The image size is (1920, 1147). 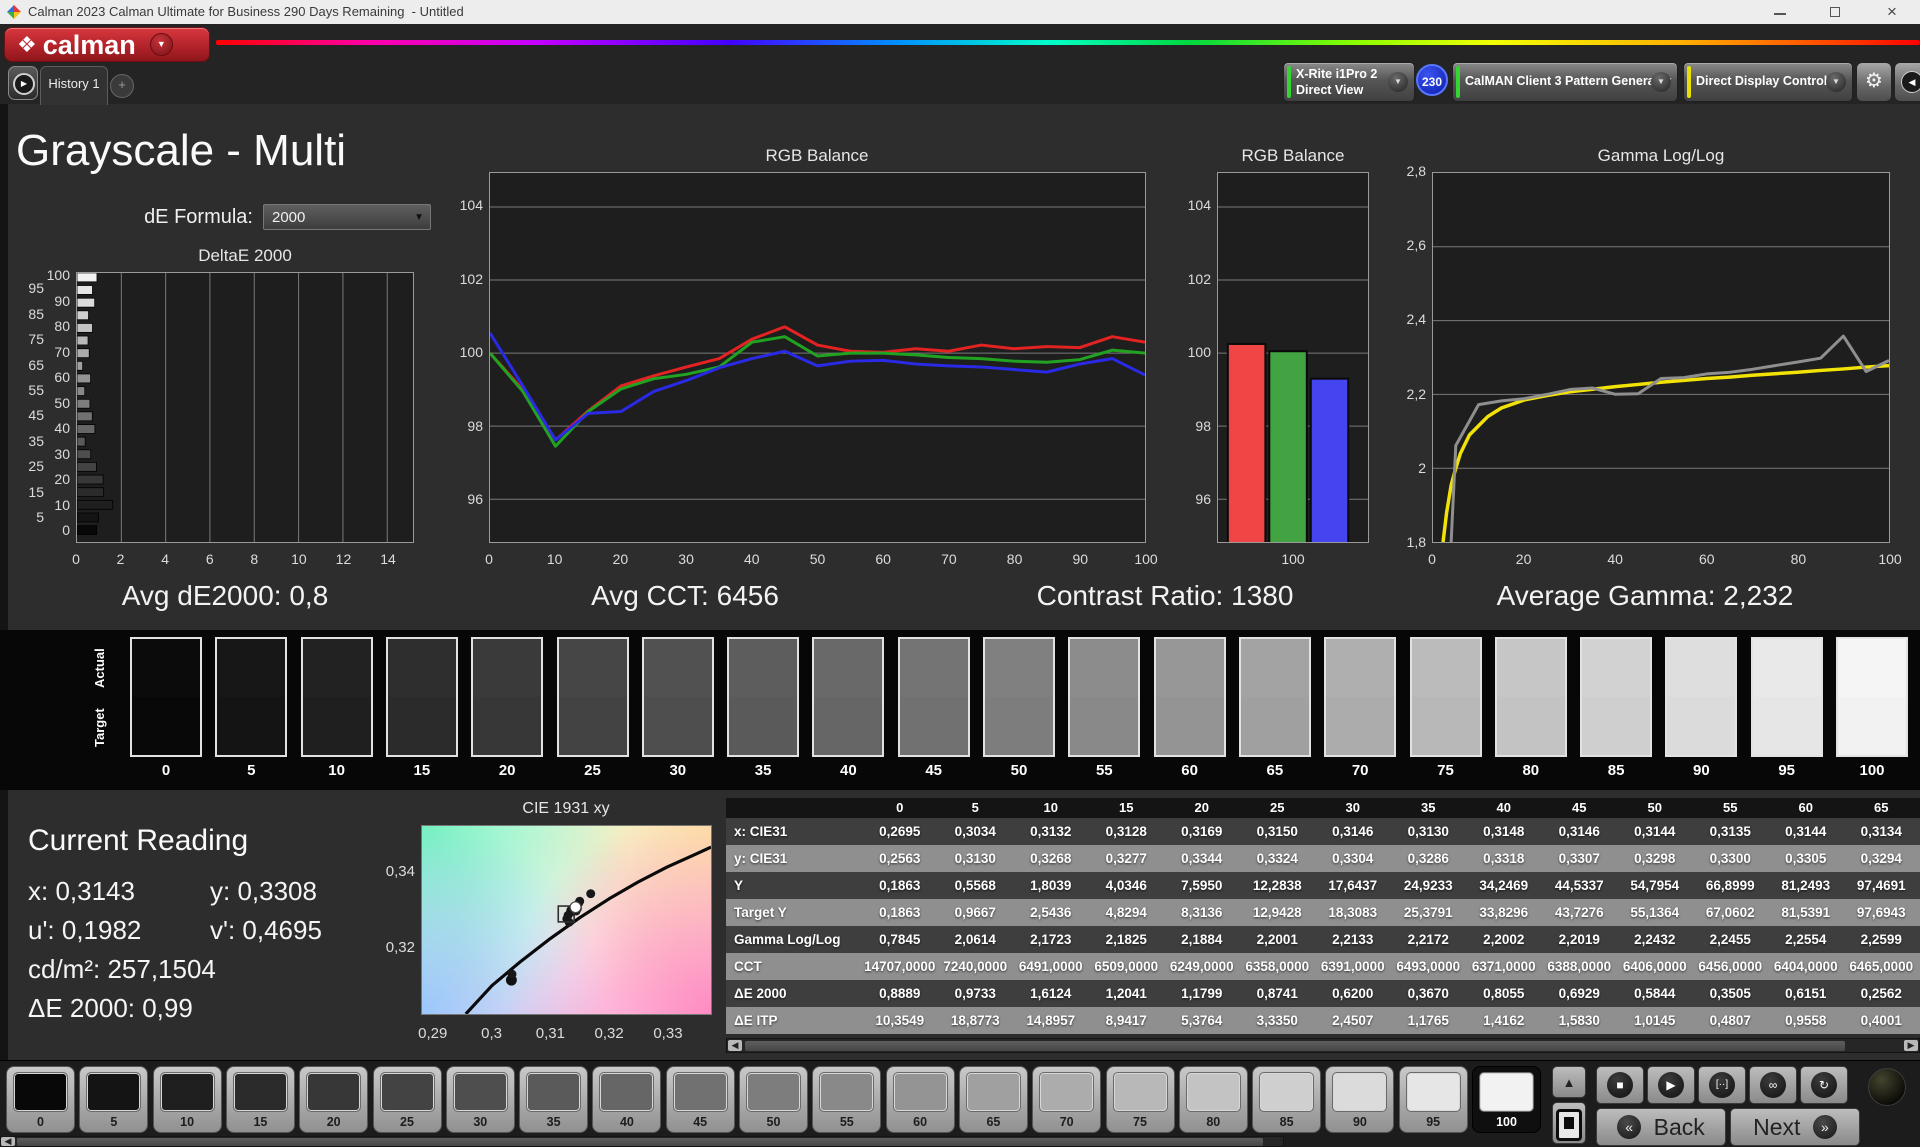 I want to click on table-cell: 0,3304, so click(x=1353, y=858).